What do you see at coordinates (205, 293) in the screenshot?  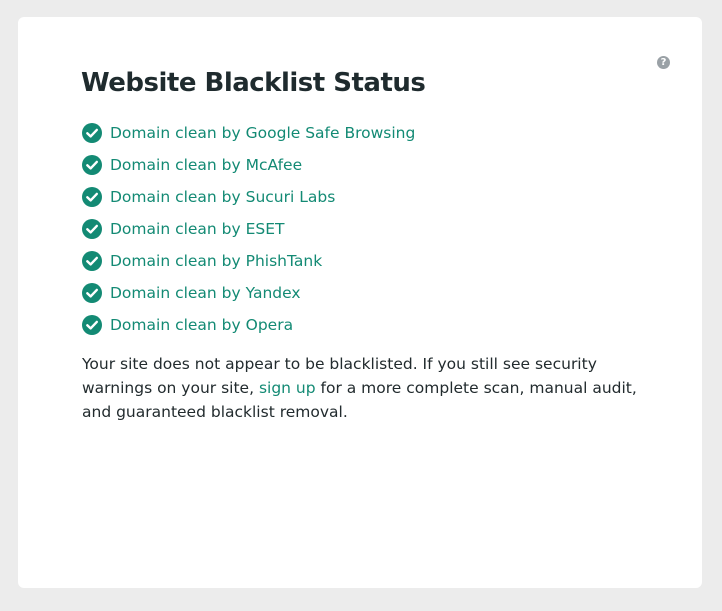 I see `status-label-yandex: Domain clean by Yandex` at bounding box center [205, 293].